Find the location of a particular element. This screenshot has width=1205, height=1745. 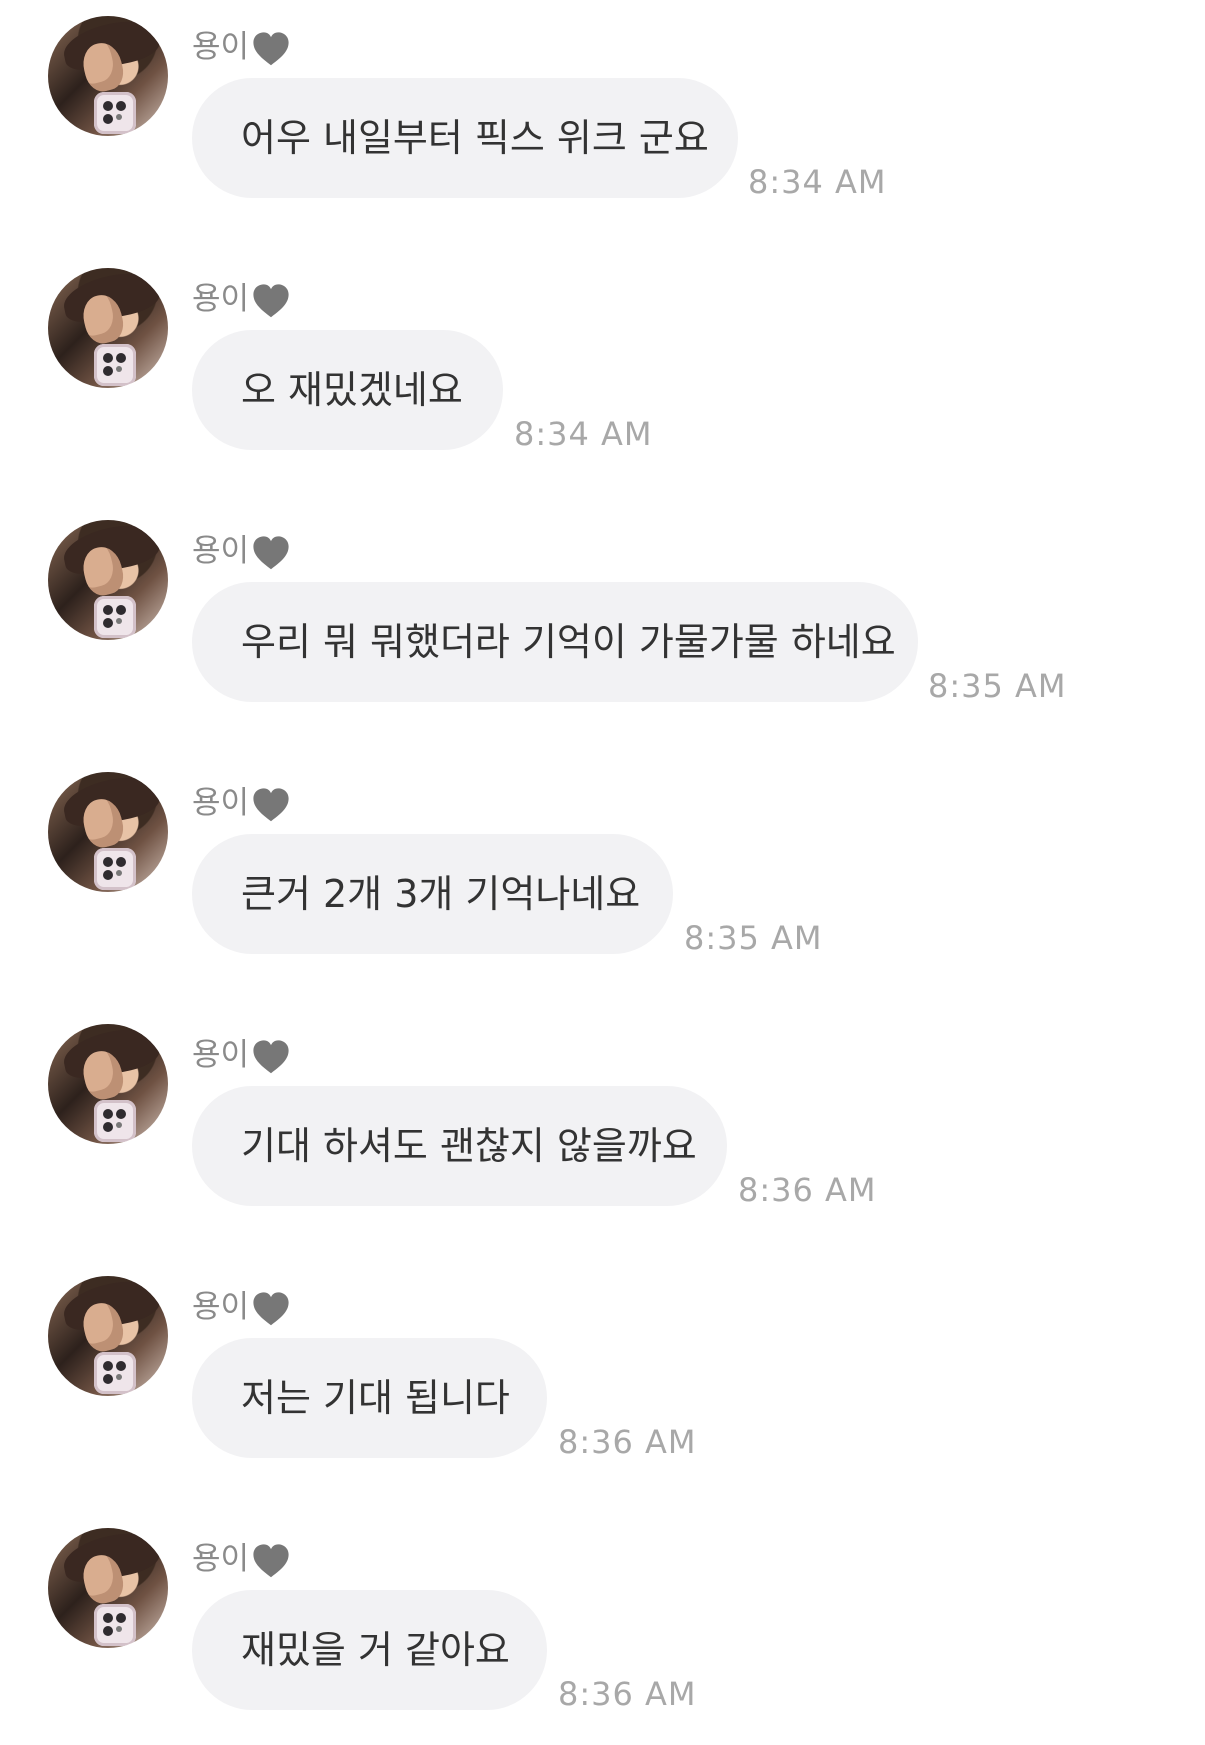

message-text: 재밌을 거 같아요 is located at coordinates (375, 1650).